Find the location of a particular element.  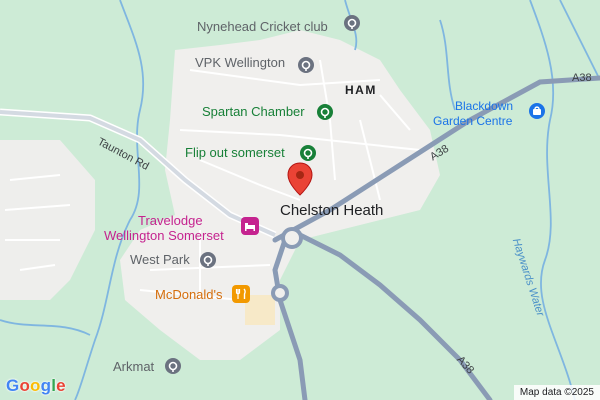

poi-label-vpk-wellington: VPK Wellington is located at coordinates (240, 62).